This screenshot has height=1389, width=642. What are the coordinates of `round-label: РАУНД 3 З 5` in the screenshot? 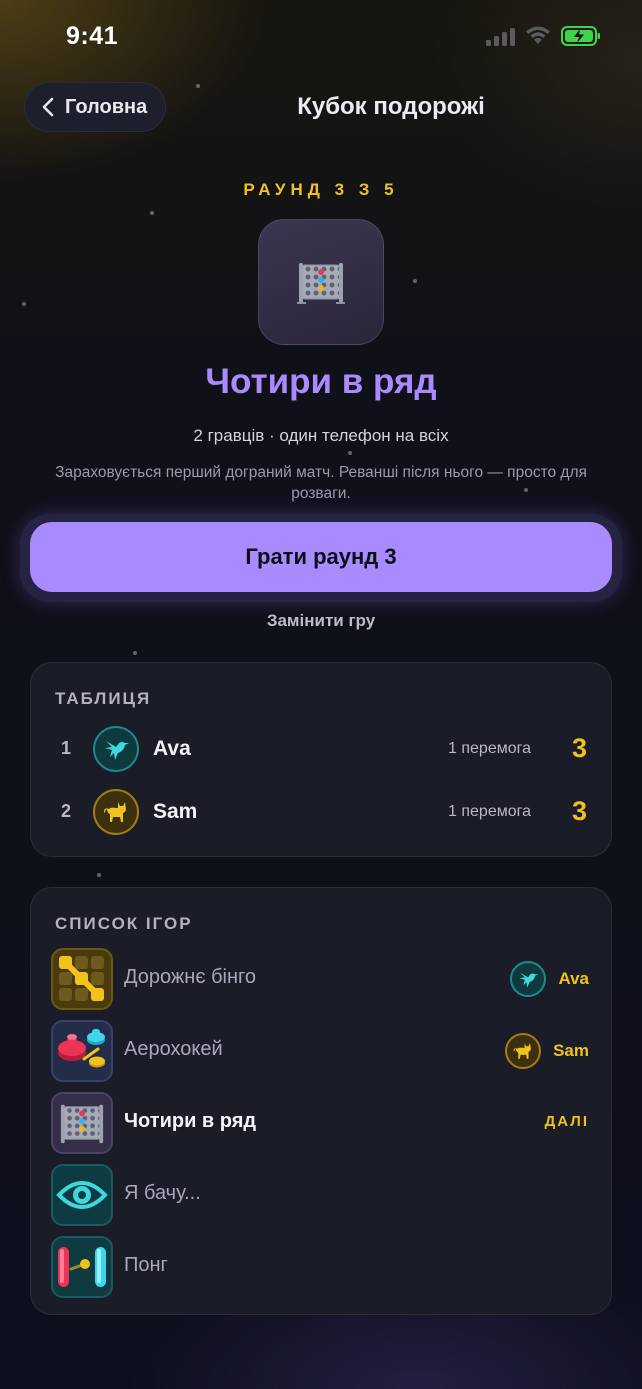 It's located at (321, 189).